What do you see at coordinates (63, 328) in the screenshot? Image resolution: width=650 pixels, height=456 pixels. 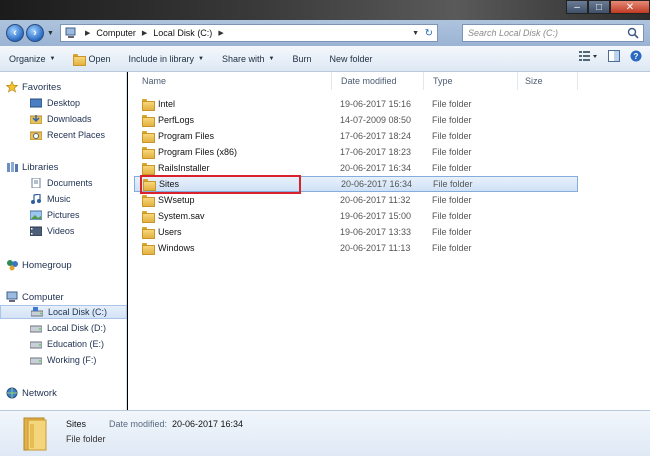 I see `nav-local-disk-d: Local Disk (D:)` at bounding box center [63, 328].